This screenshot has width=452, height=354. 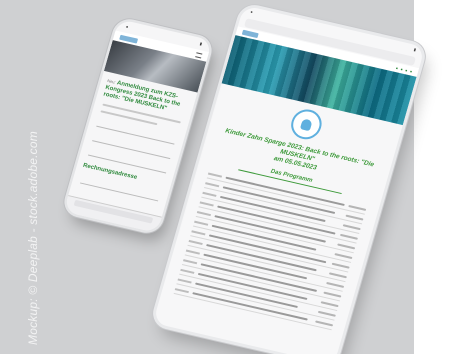 What do you see at coordinates (251, 11) in the screenshot?
I see `tablet-clock-icon: ●` at bounding box center [251, 11].